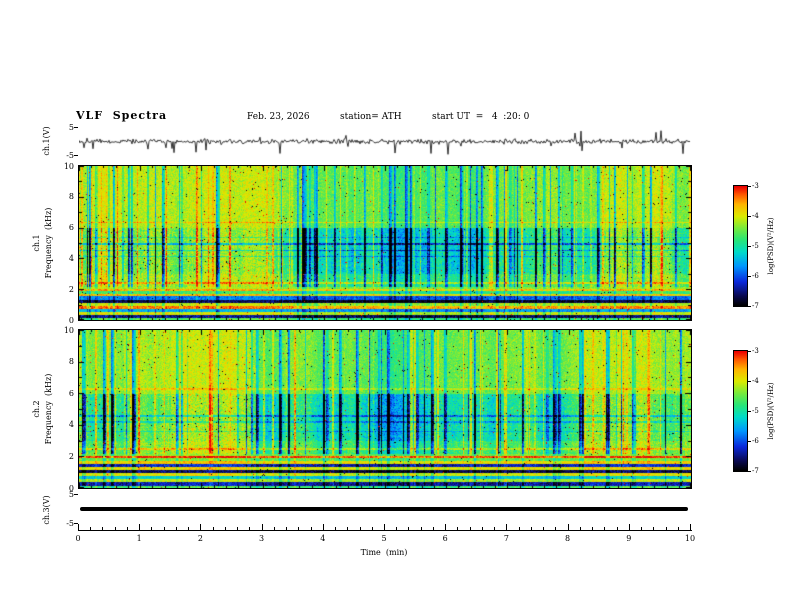  What do you see at coordinates (506, 538) in the screenshot?
I see `x-tick-label: 7` at bounding box center [506, 538].